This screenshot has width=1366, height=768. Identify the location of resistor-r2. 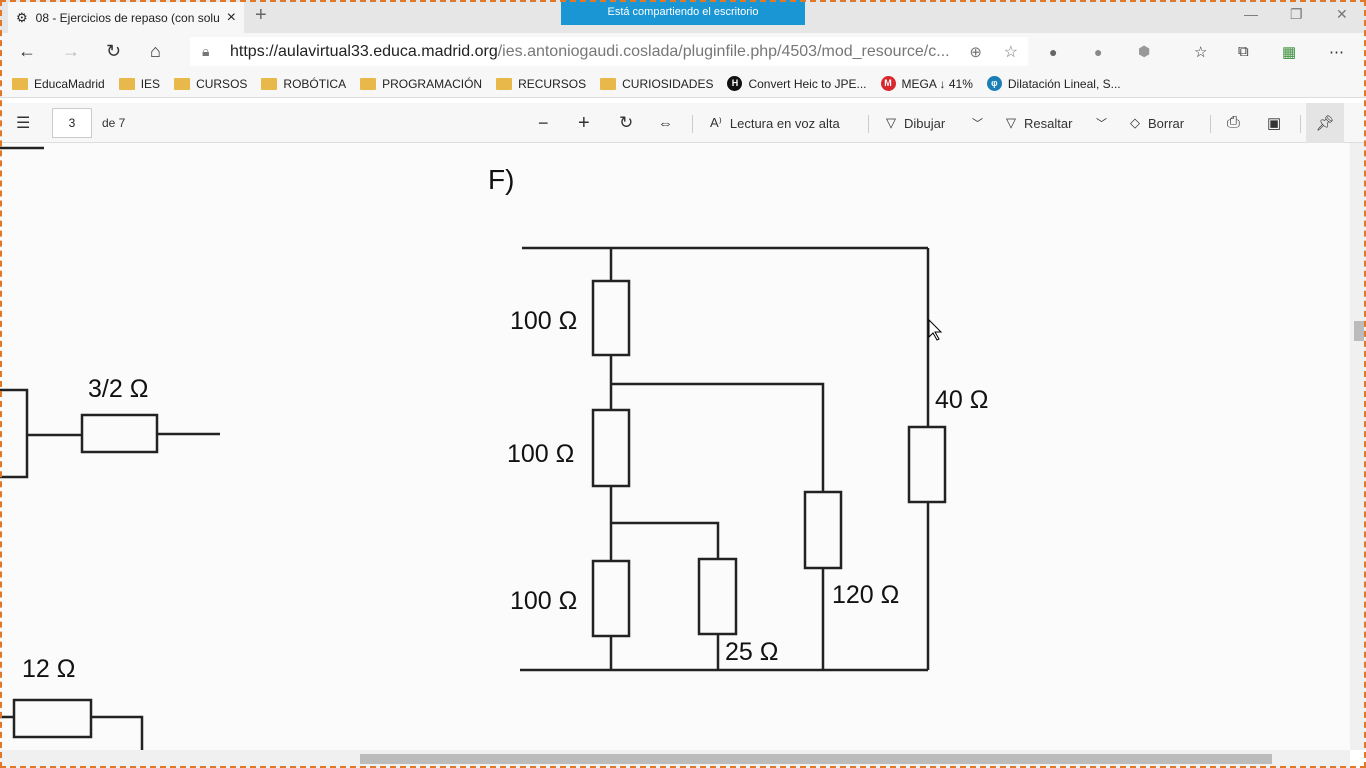
(611, 448).